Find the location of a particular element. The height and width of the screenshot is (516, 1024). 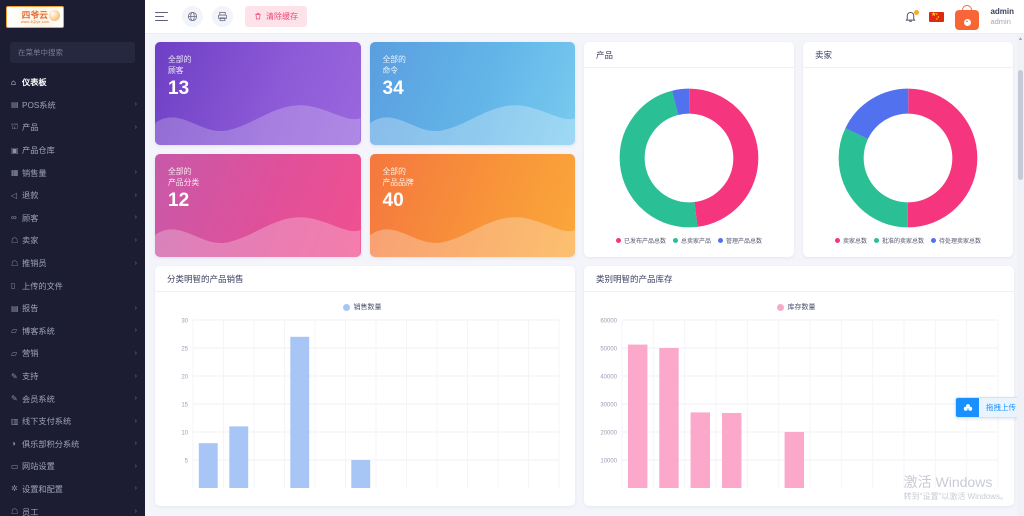

sidebar-item-14: ✎ 会员系统 › is located at coordinates (72, 398).